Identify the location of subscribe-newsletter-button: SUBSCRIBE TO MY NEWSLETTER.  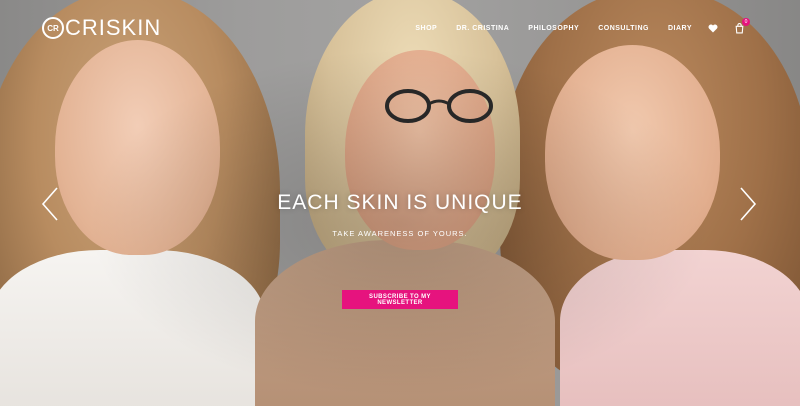
(400, 299).